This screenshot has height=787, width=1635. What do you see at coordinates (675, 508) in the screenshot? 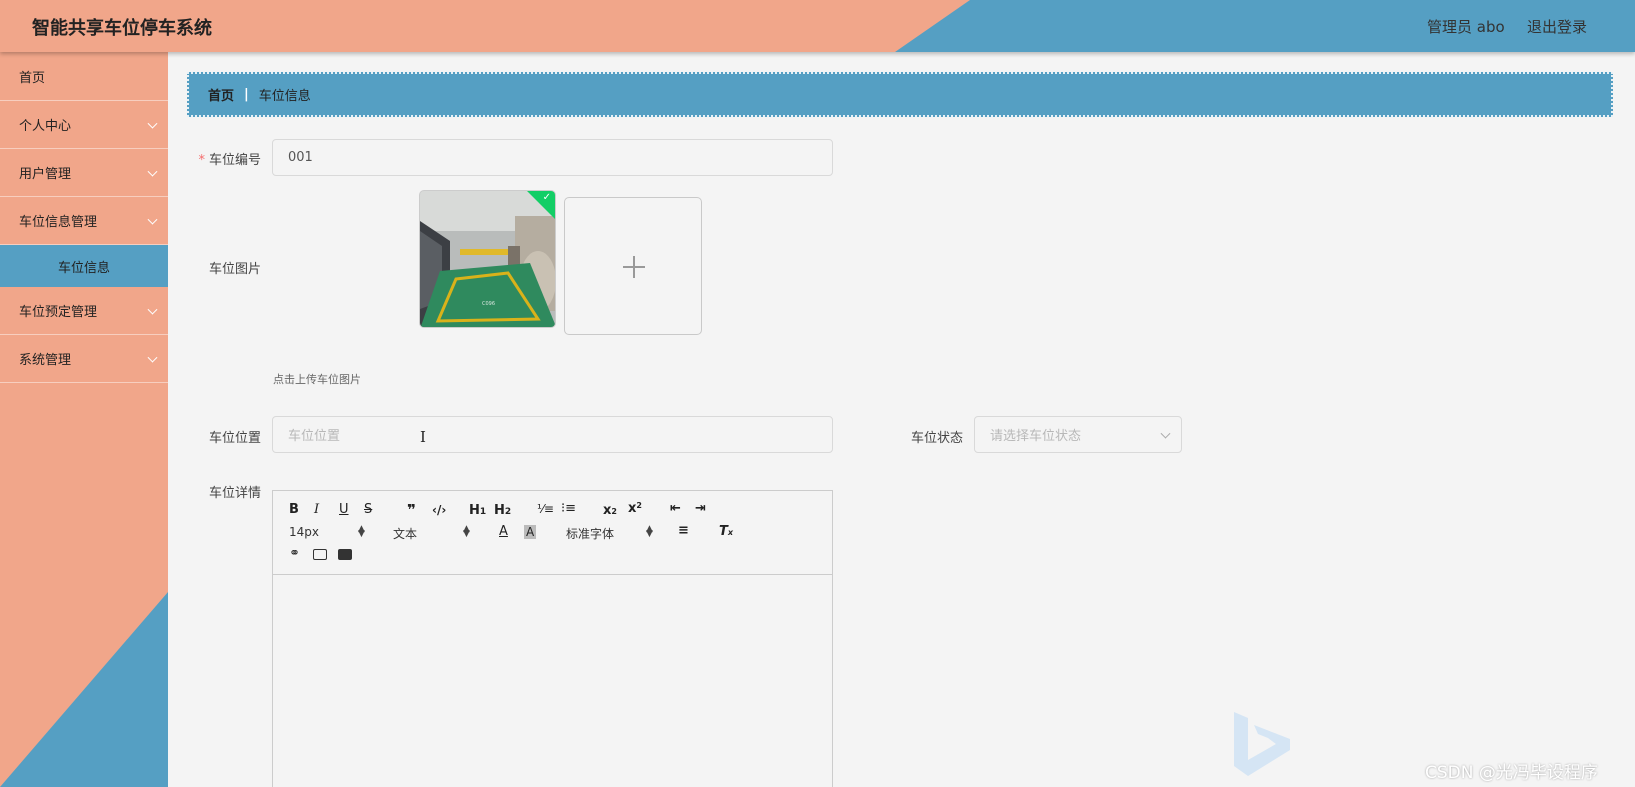
I see `outdent-icon: ⇤` at bounding box center [675, 508].